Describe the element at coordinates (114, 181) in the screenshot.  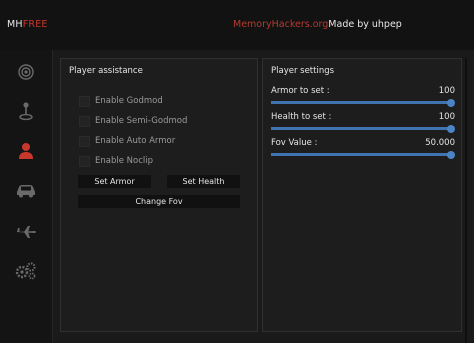
I see `set-armor-button: Set Armor` at that location.